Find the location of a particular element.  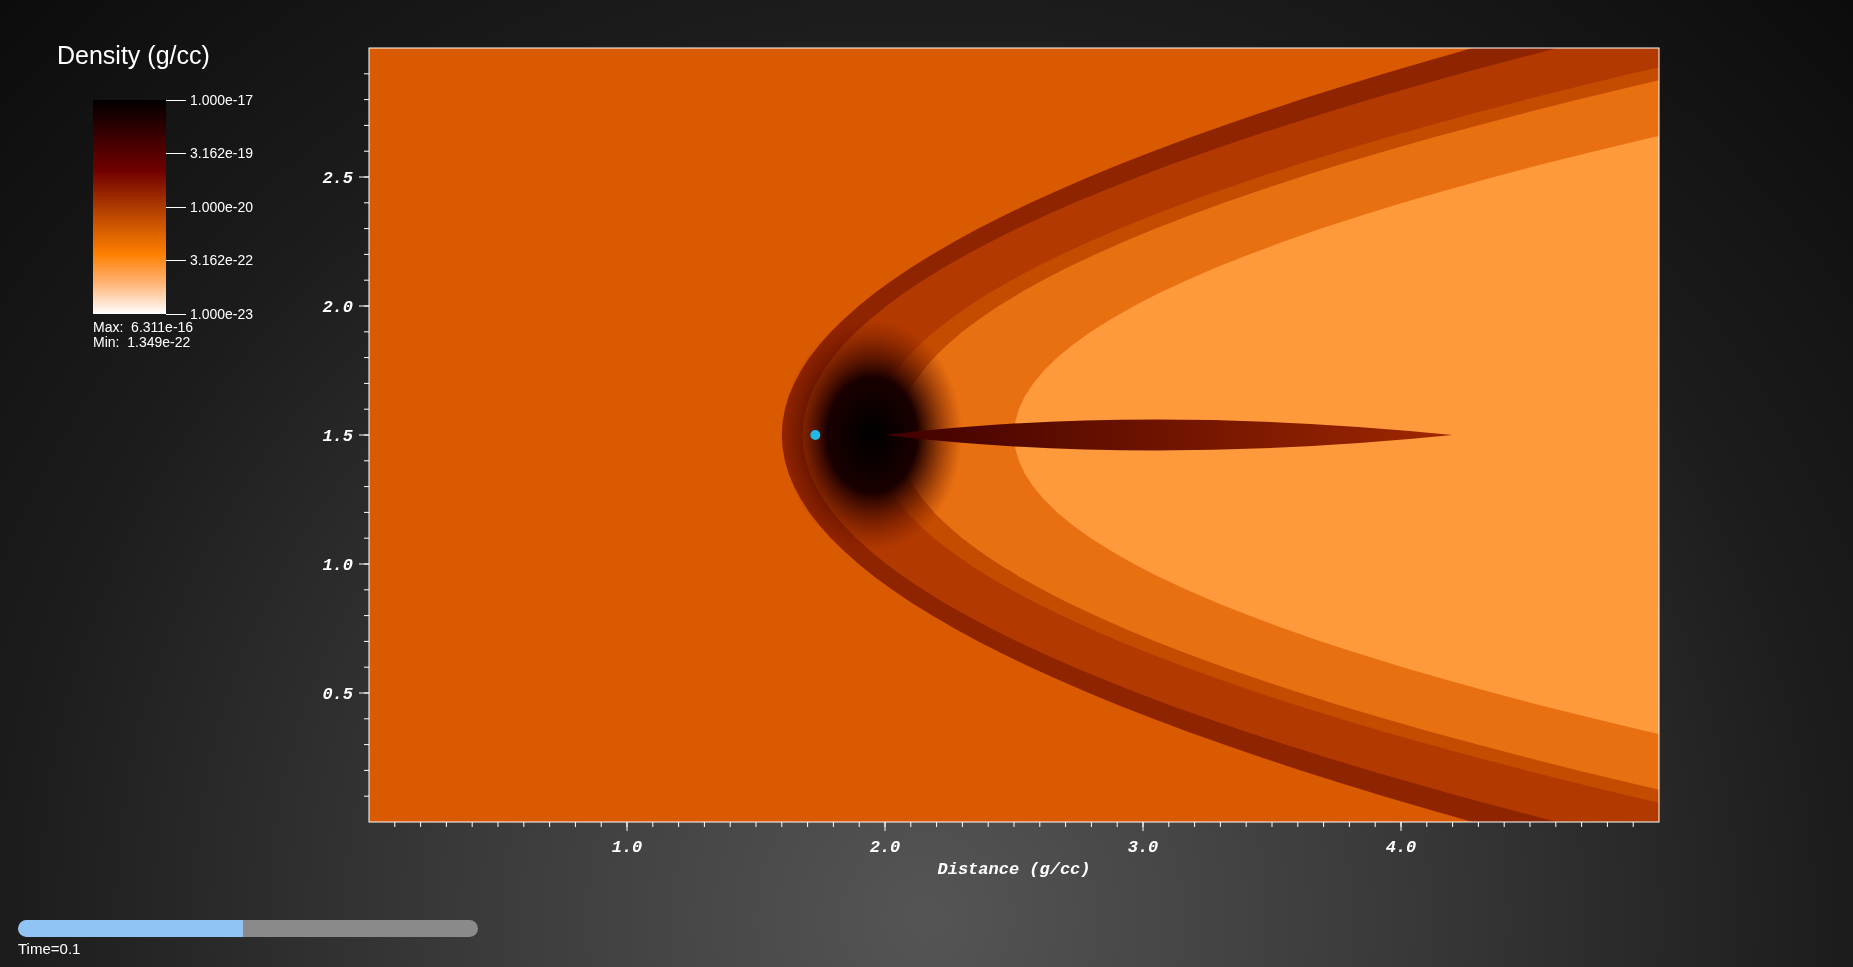

time-label: Time=0.1 is located at coordinates (49, 949).